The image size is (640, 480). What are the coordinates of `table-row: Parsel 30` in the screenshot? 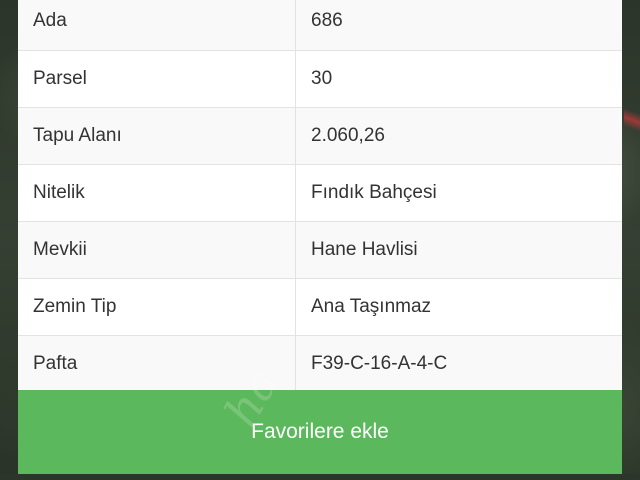 It's located at (320, 79).